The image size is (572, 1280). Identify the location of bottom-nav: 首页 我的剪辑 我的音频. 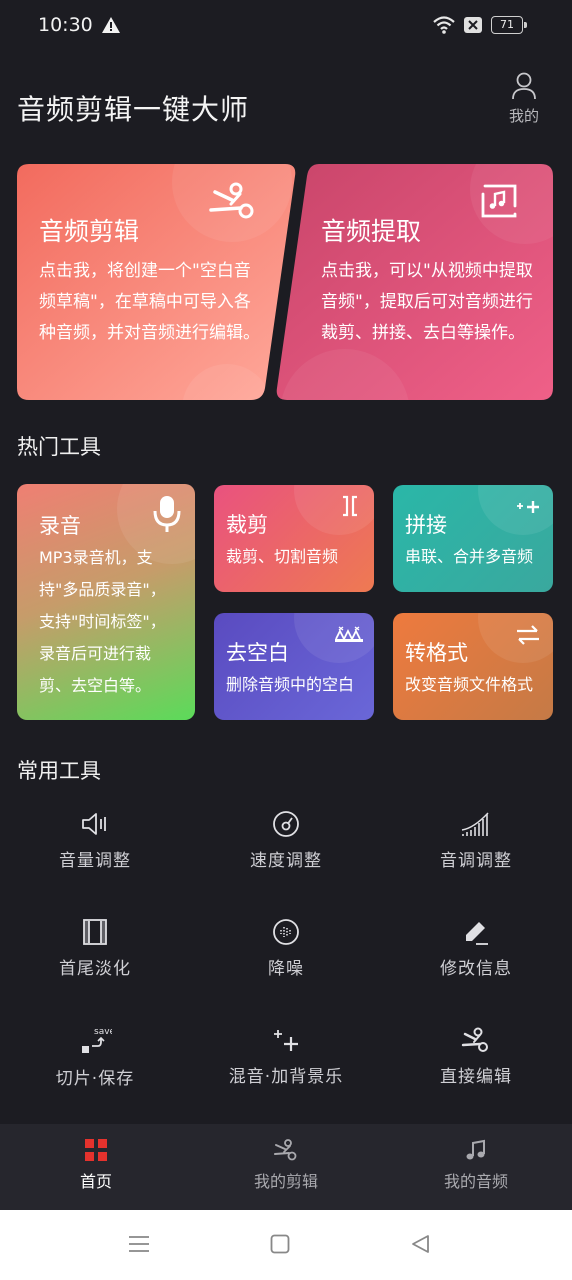
(286, 1167).